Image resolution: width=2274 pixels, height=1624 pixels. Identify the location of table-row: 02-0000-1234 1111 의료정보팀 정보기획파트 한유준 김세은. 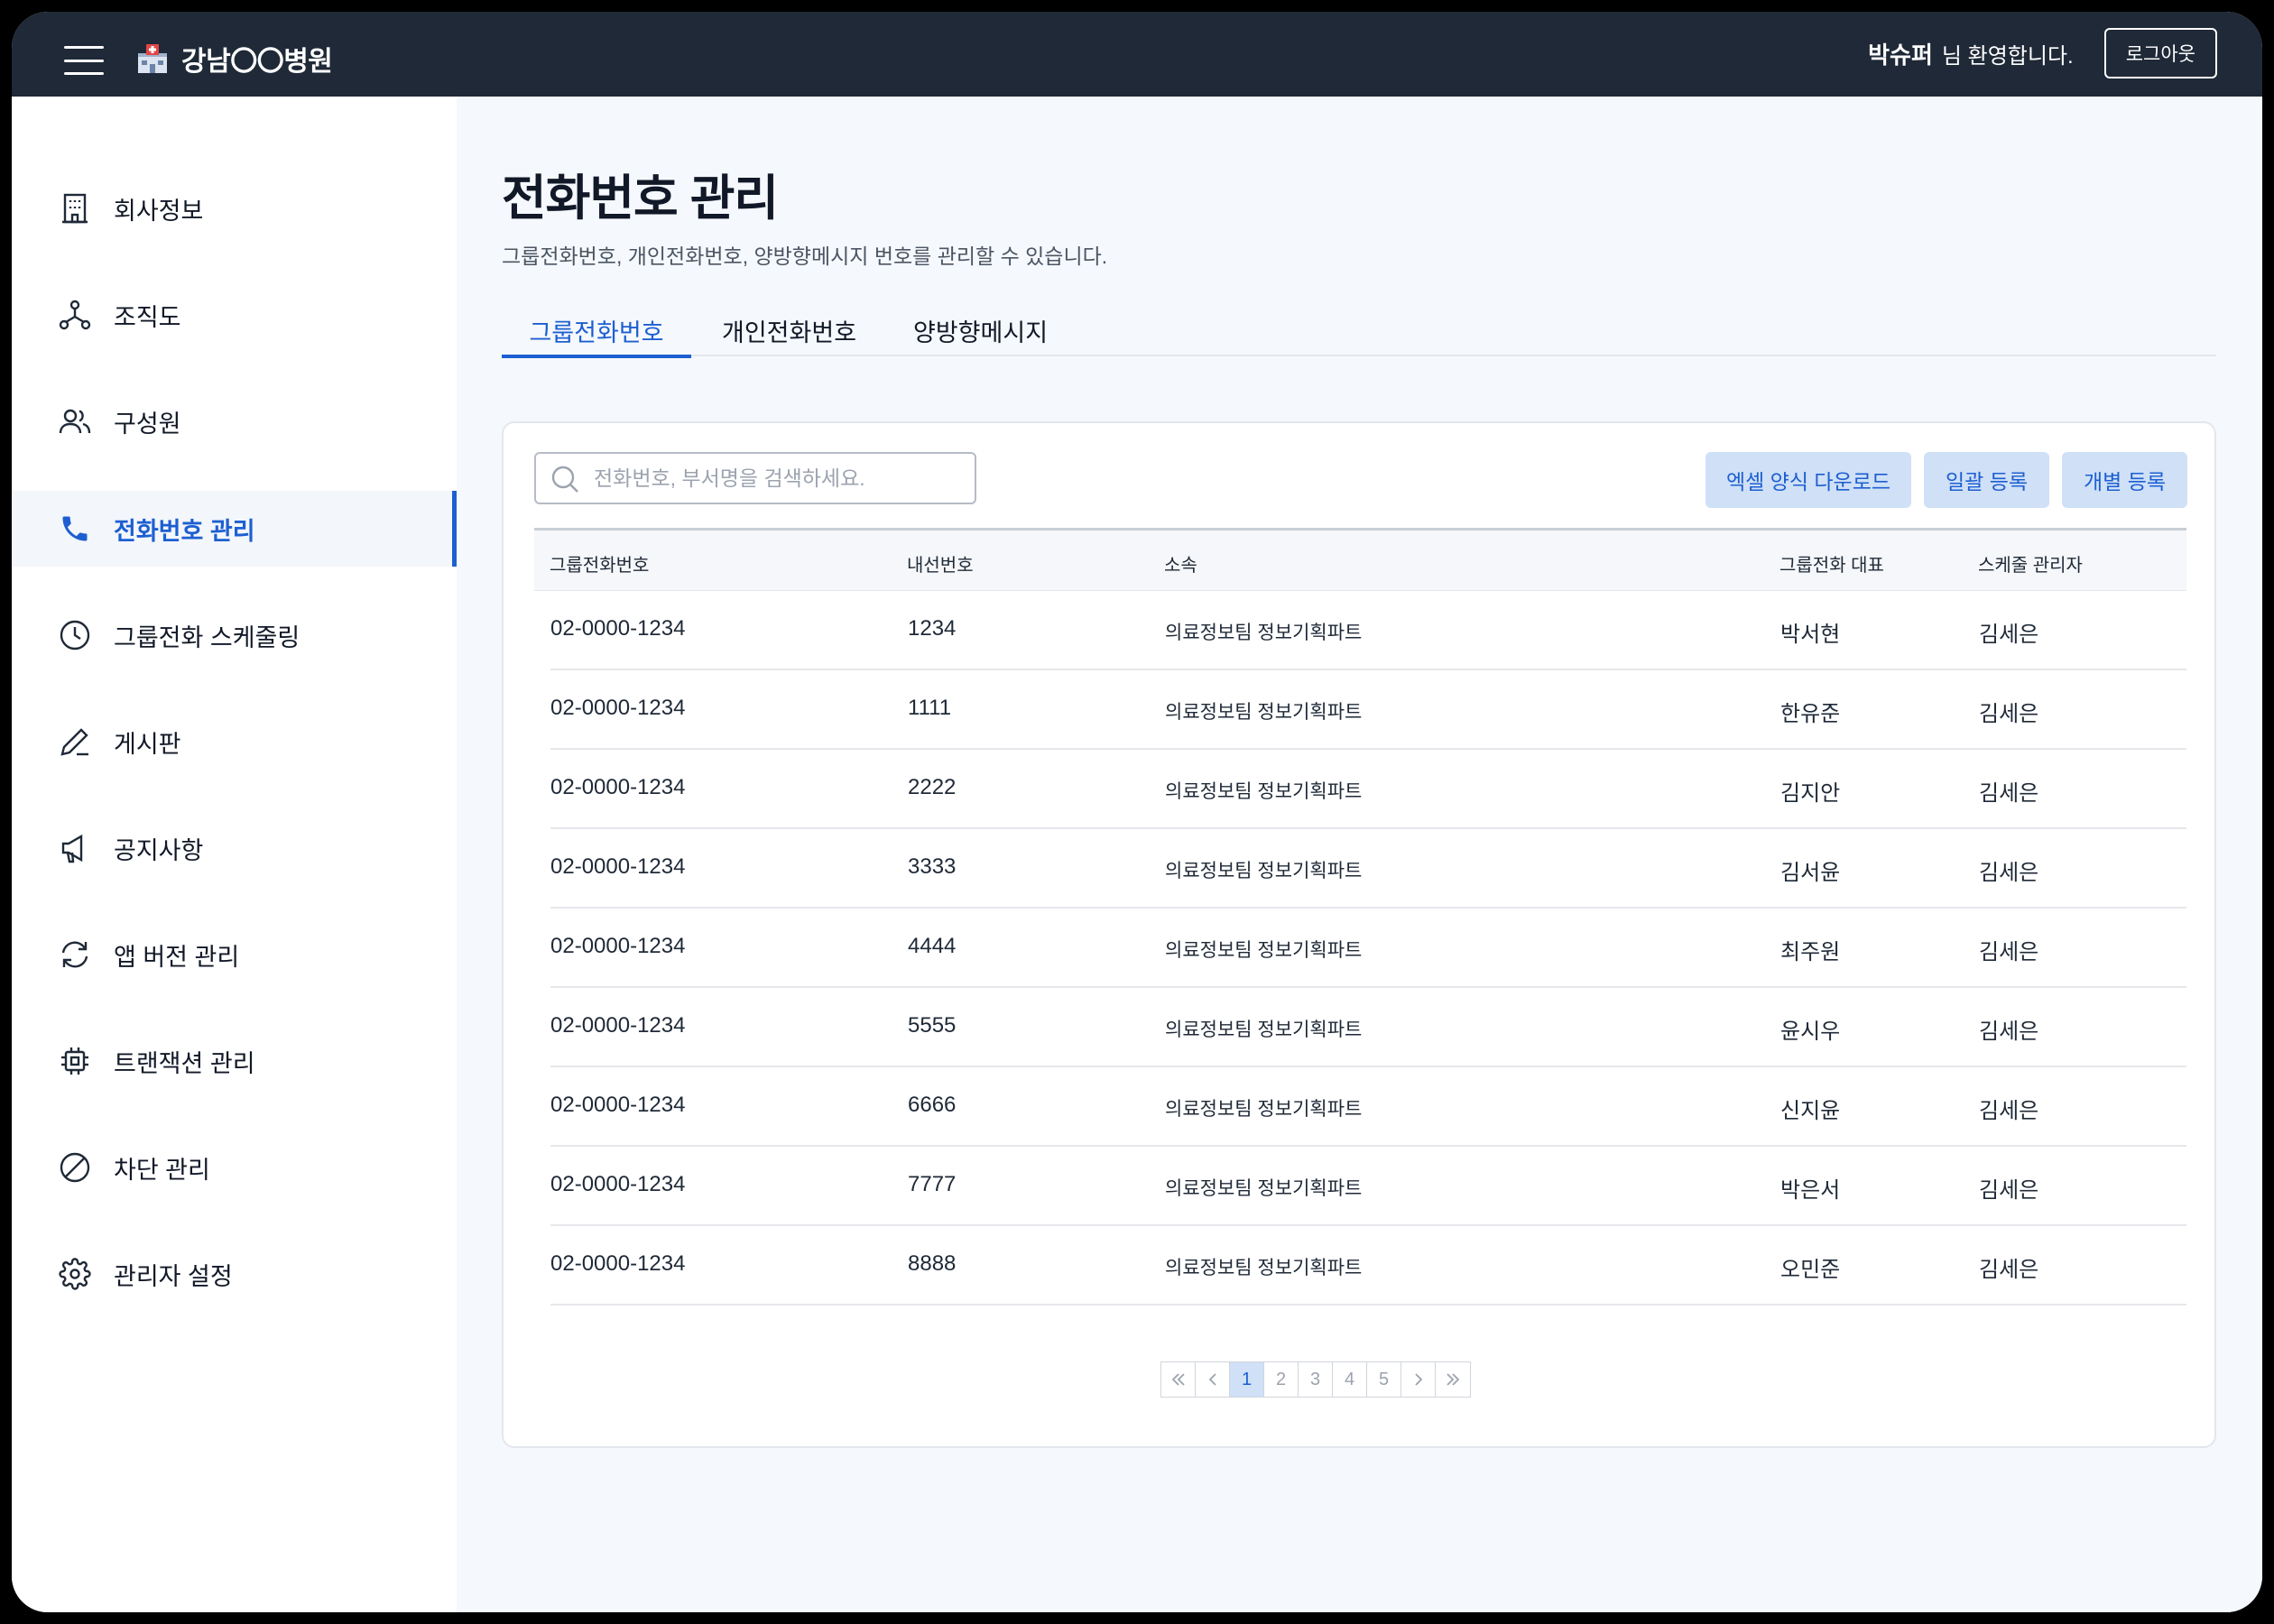
(1368, 710).